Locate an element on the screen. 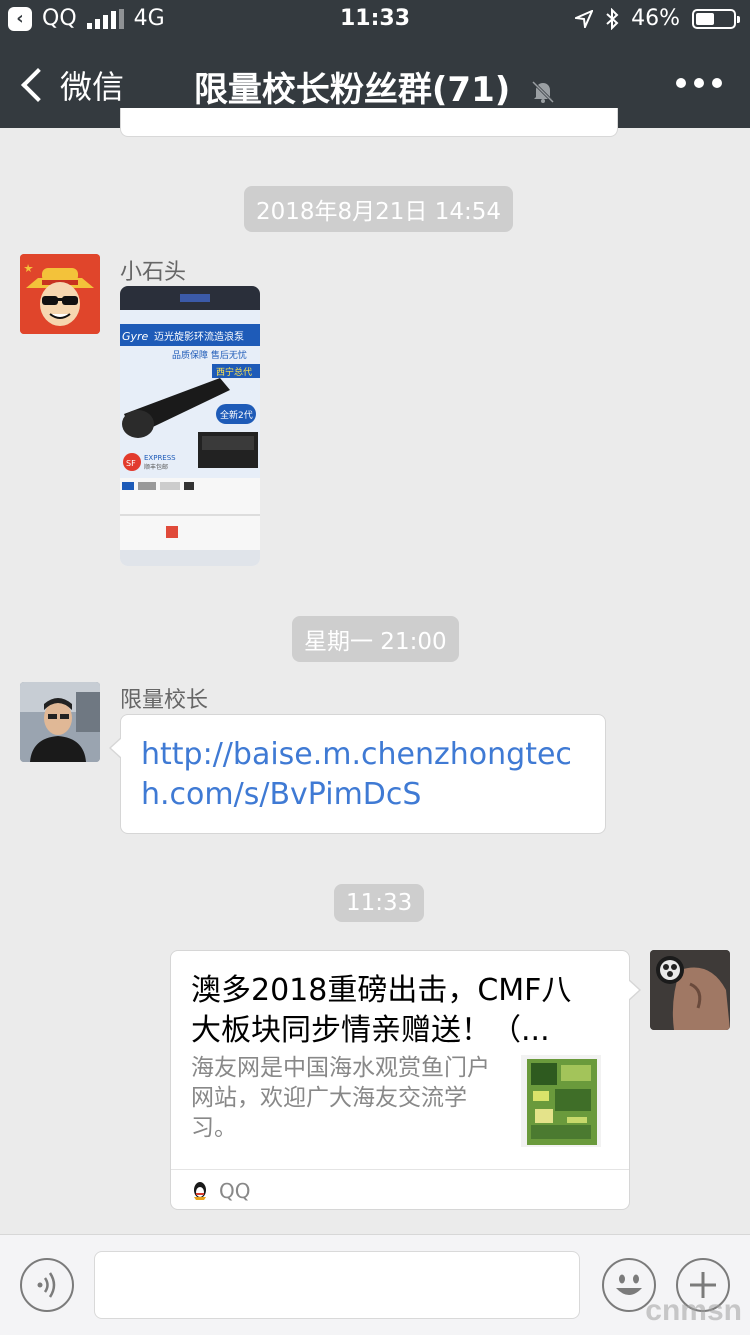 This screenshot has width=750, height=1335. timestamp-pill: 11:33 is located at coordinates (379, 903).